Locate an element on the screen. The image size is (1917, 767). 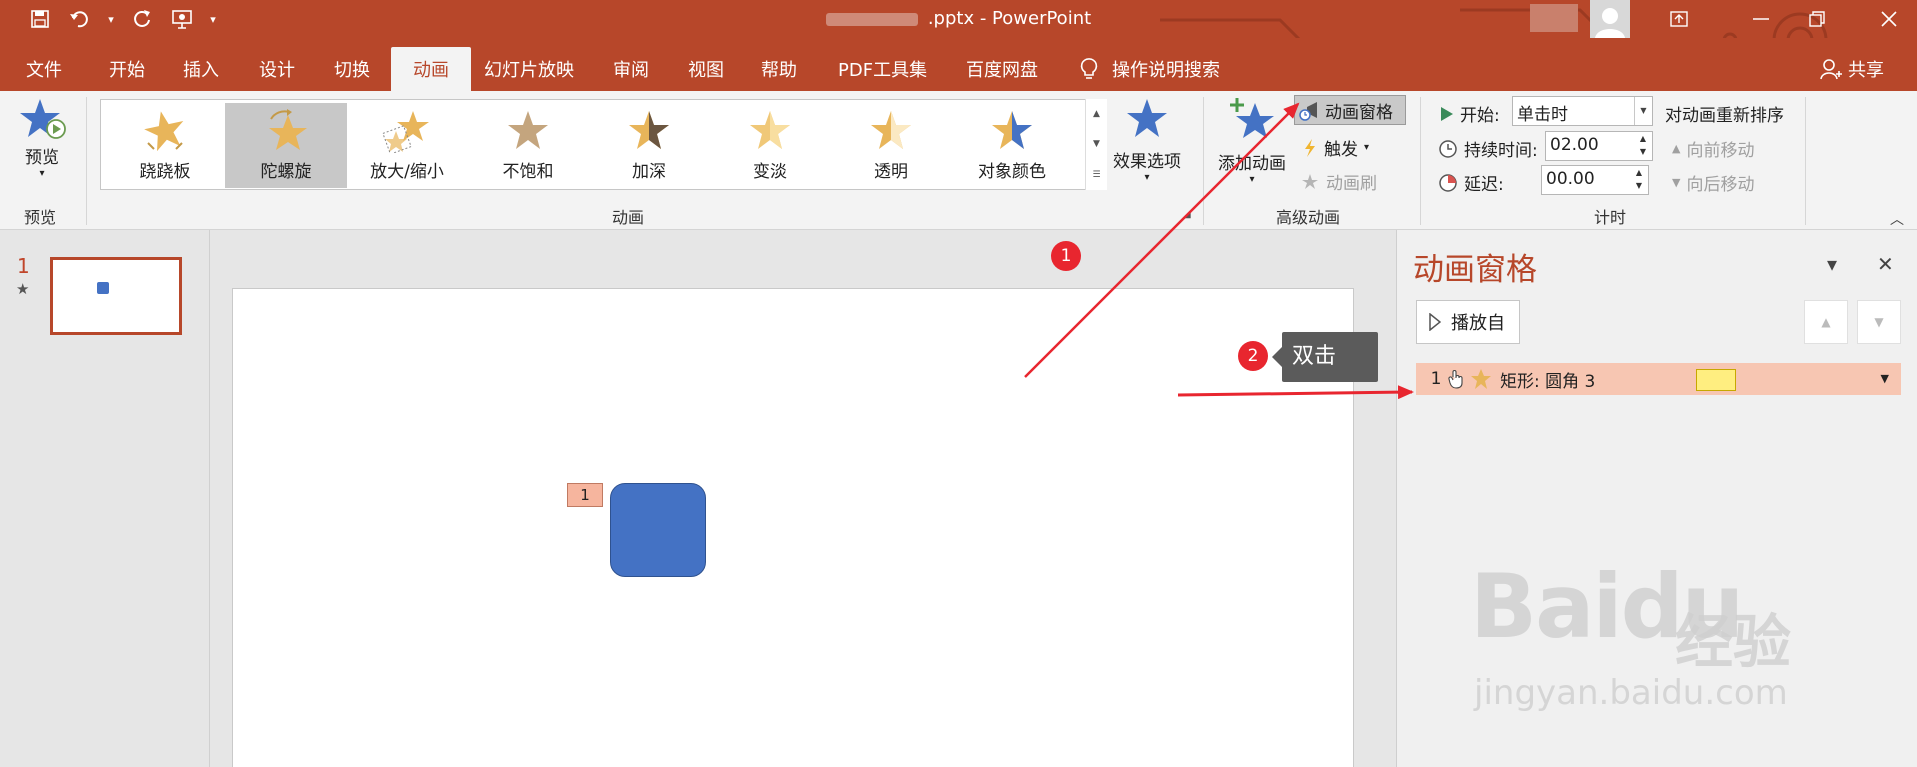
tab-file: 文件 is located at coordinates (44, 69).